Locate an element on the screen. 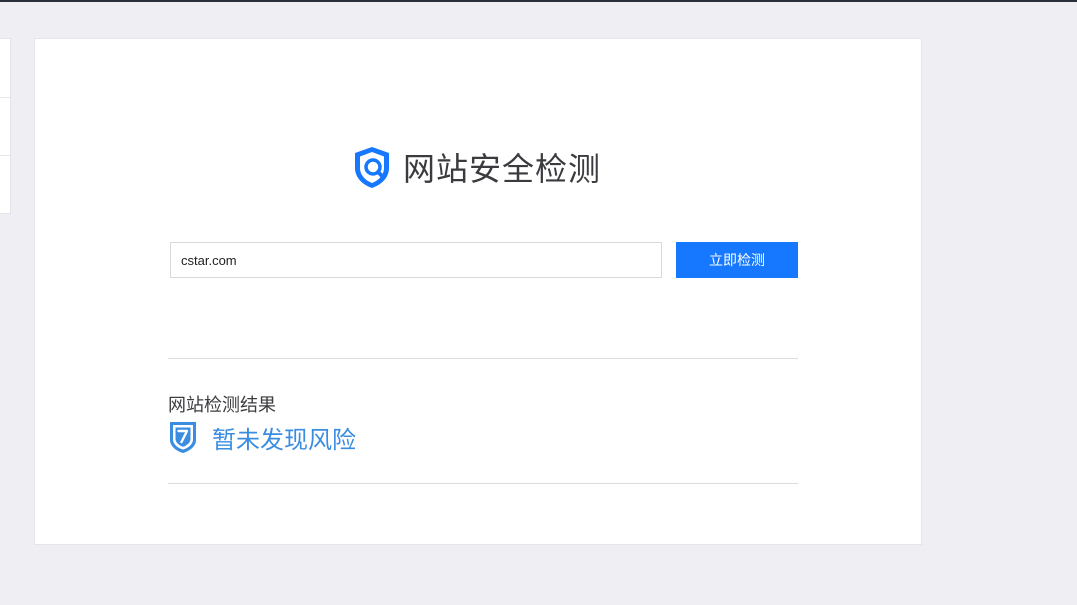 The height and width of the screenshot is (605, 1077). result-status: 暂未发现风险 is located at coordinates (284, 439).